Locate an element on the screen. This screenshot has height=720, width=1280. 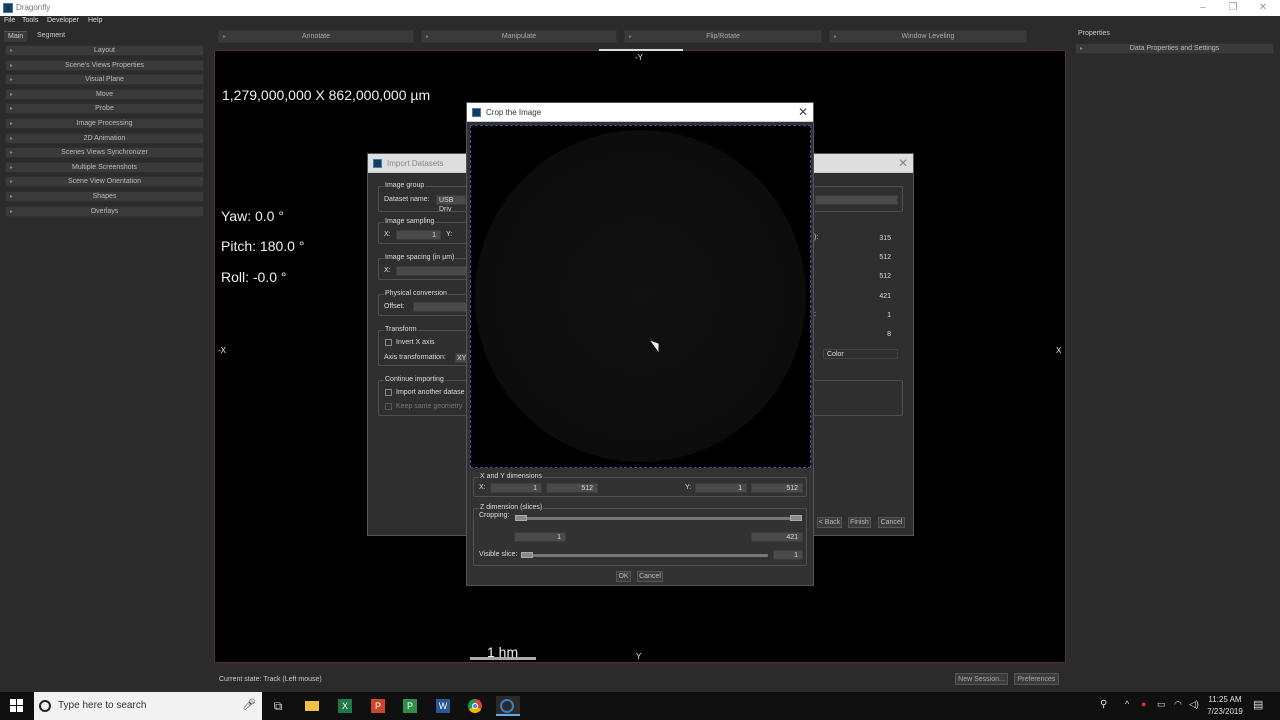
people-icon: ⚲ is located at coordinates (1103, 704).